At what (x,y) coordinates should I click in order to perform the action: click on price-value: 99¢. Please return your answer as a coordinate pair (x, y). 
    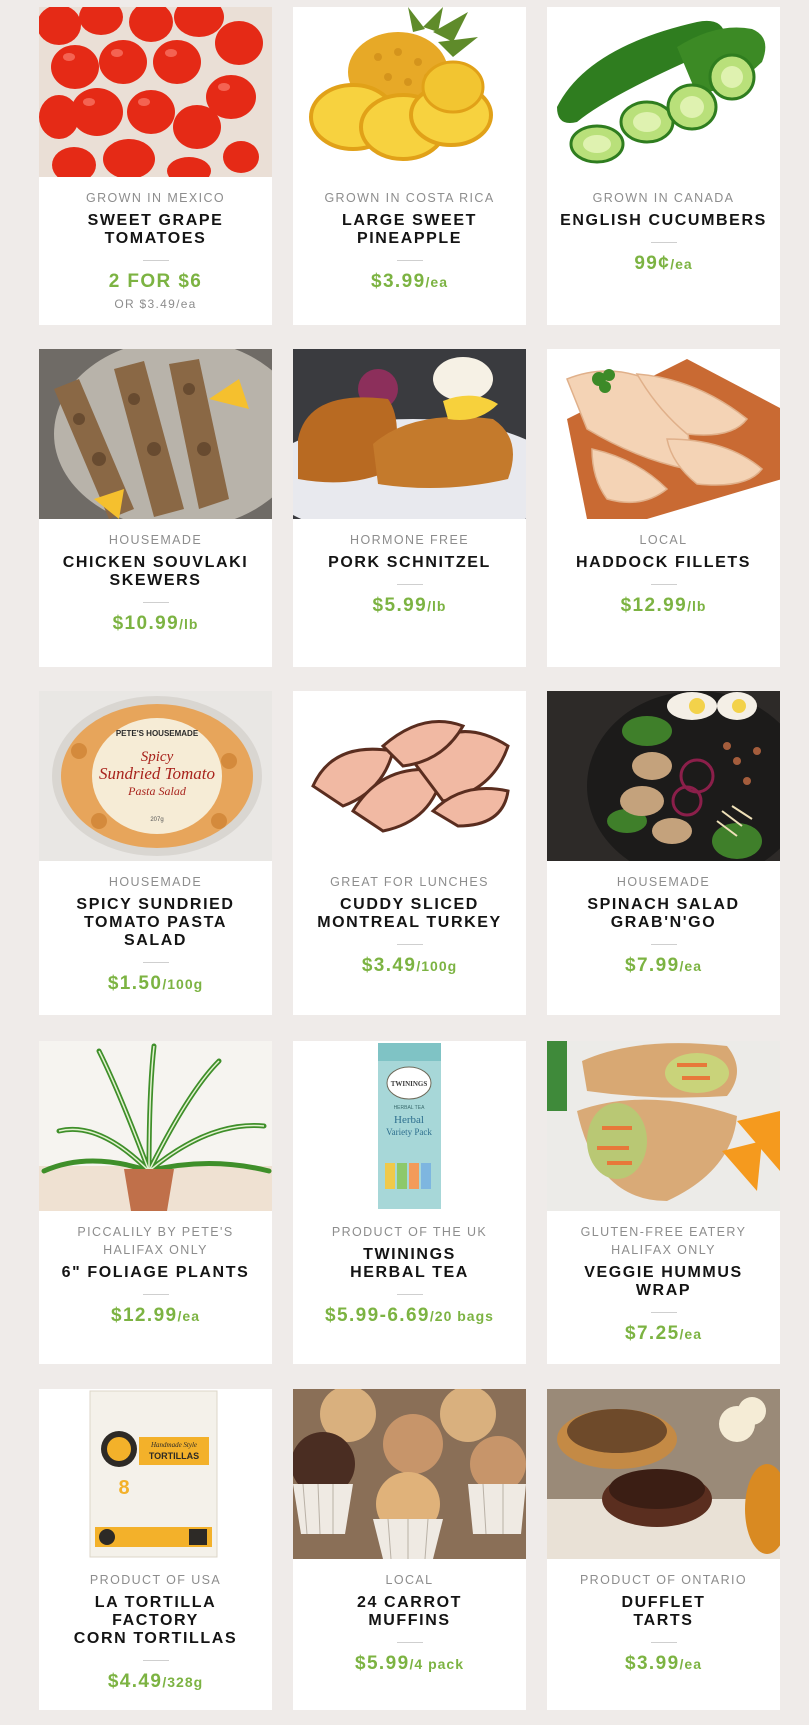
    Looking at the image, I should click on (652, 263).